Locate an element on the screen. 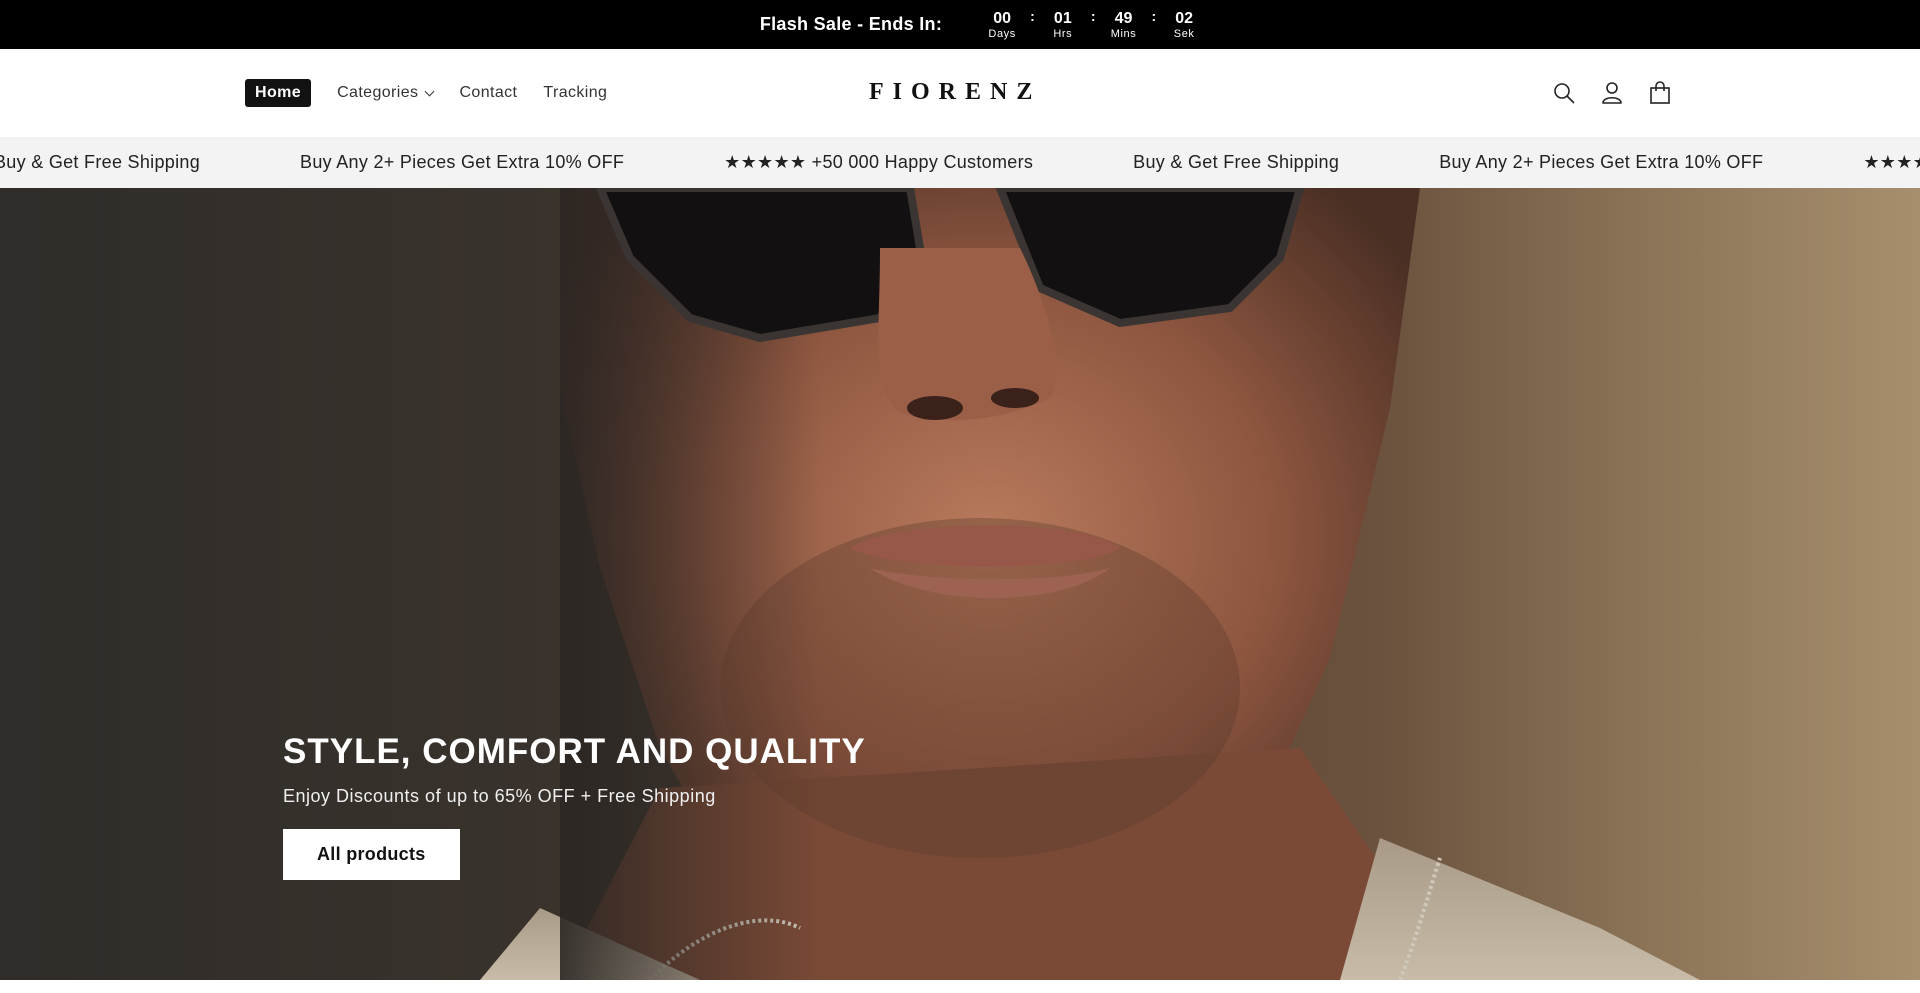 This screenshot has height=993, width=1920. countdown-days: 00 Days is located at coordinates (1002, 25).